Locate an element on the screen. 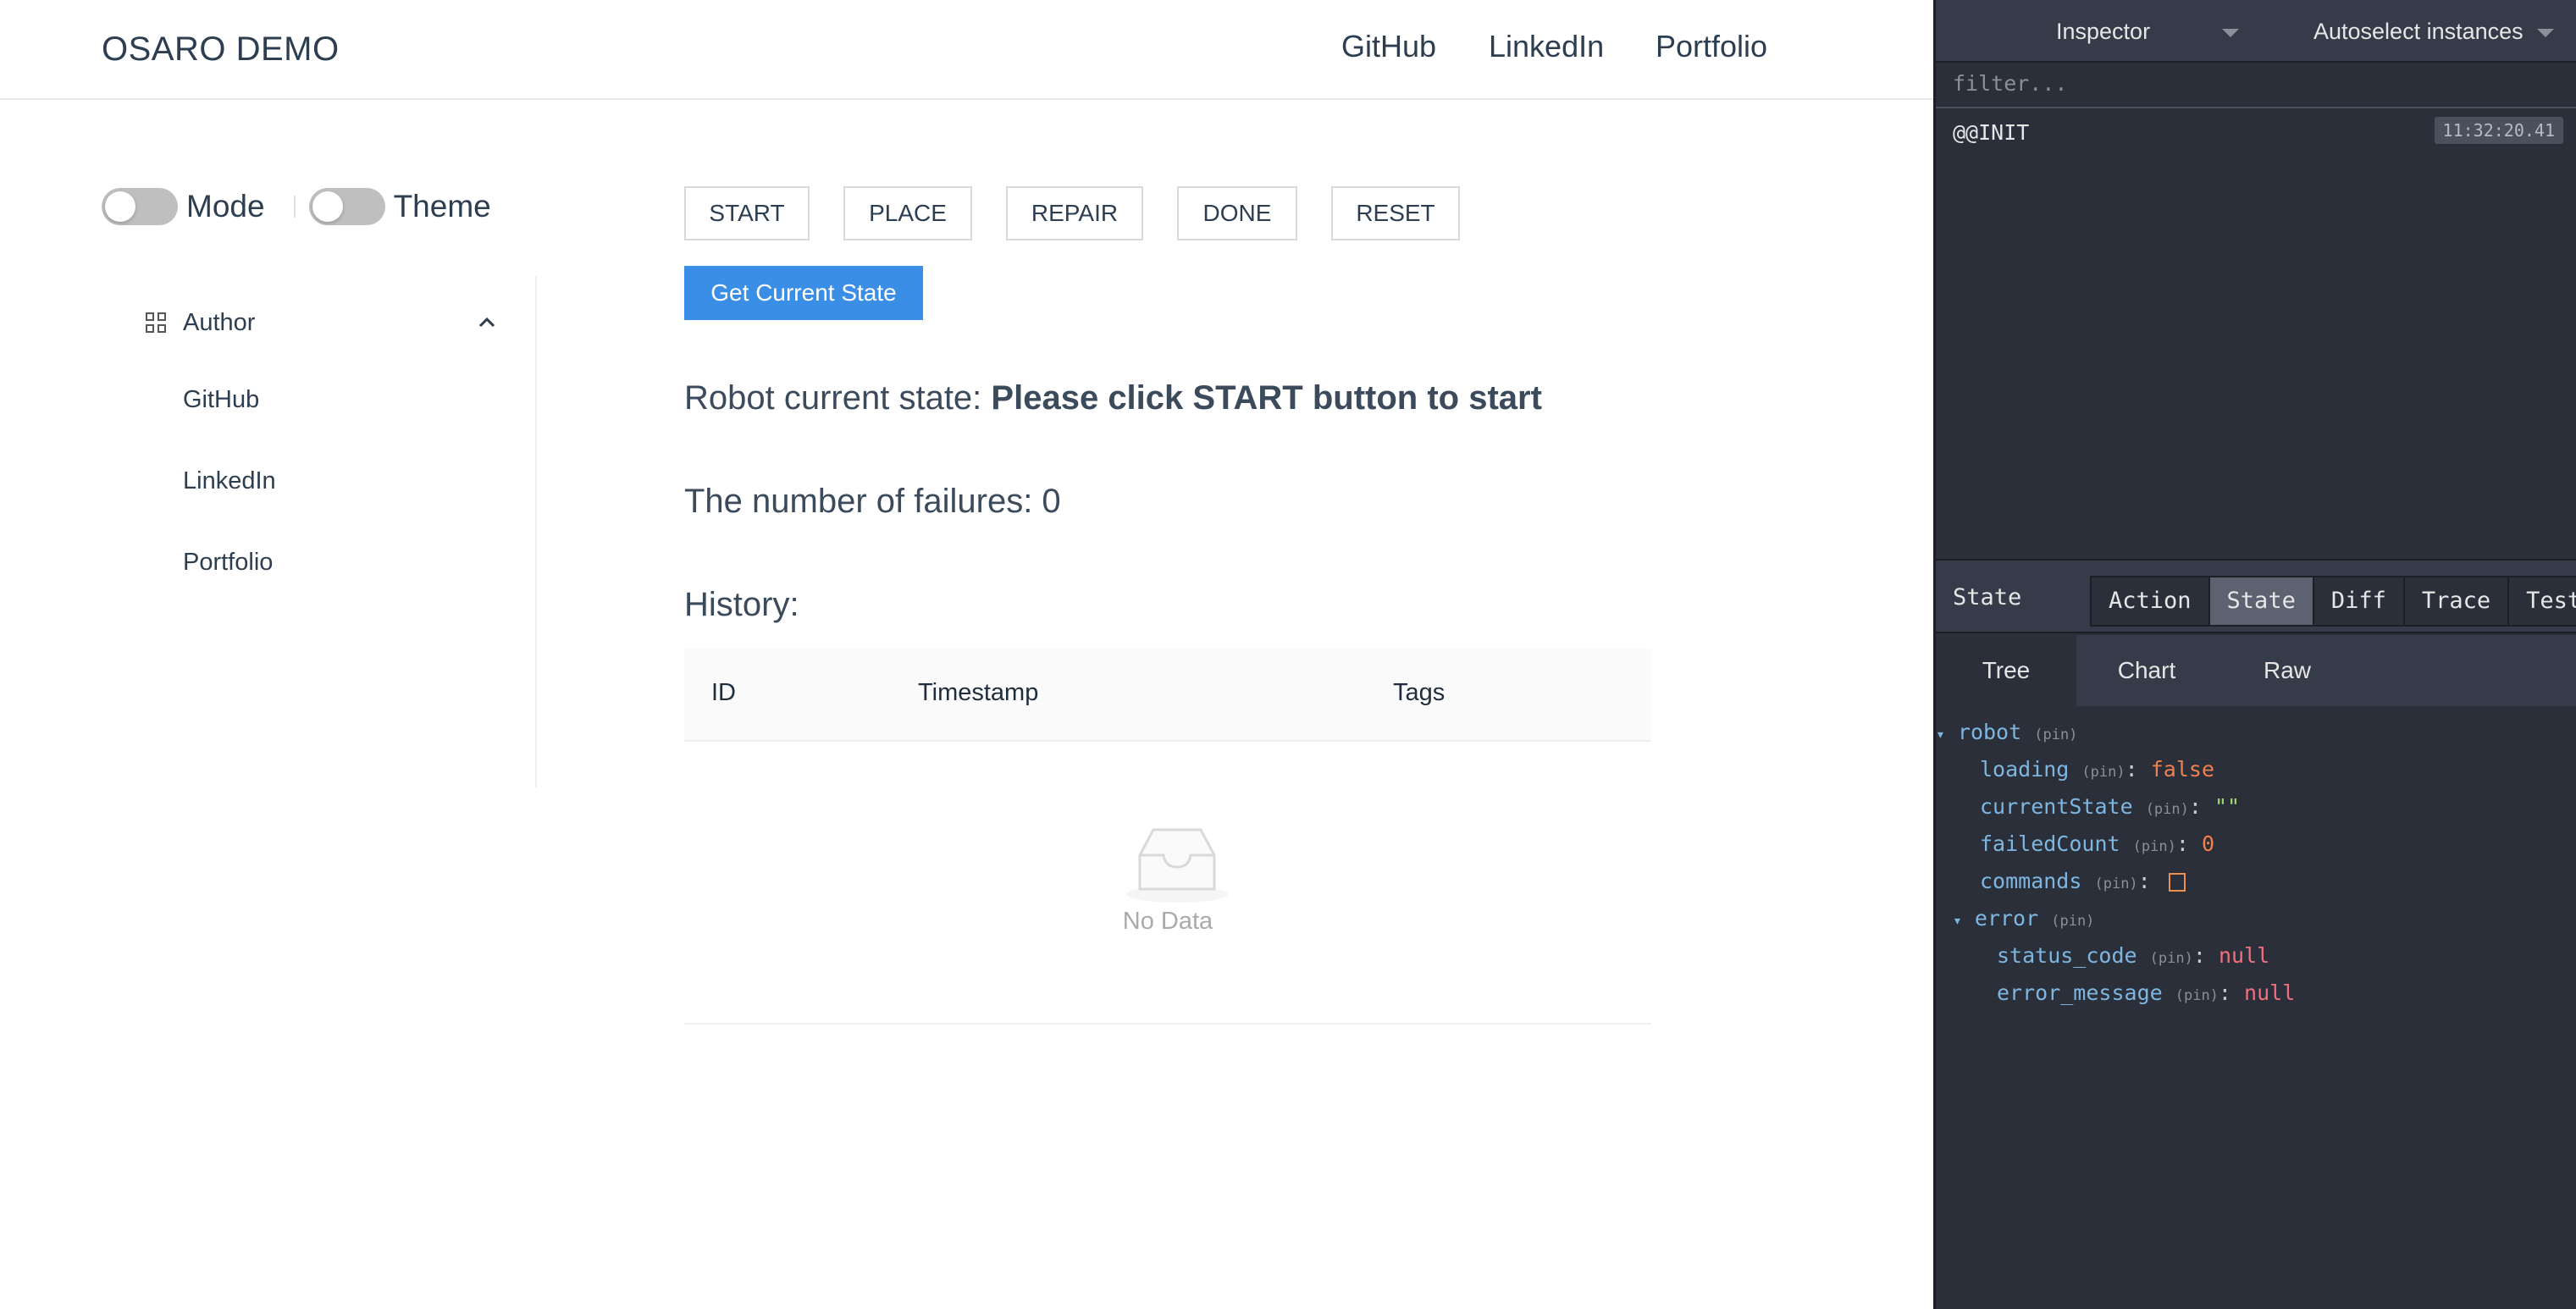  state-value: Please click START button to start is located at coordinates (1267, 398).